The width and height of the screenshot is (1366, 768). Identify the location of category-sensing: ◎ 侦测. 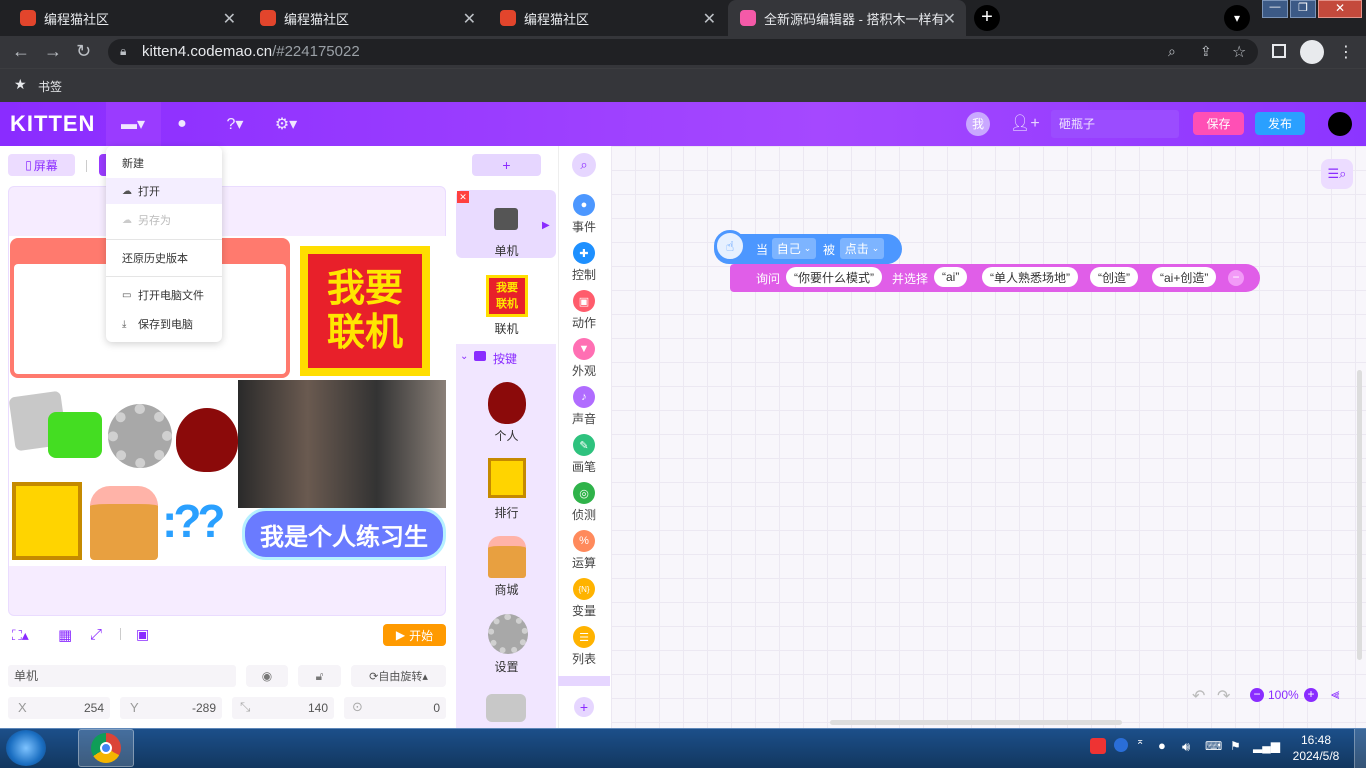
(584, 502).